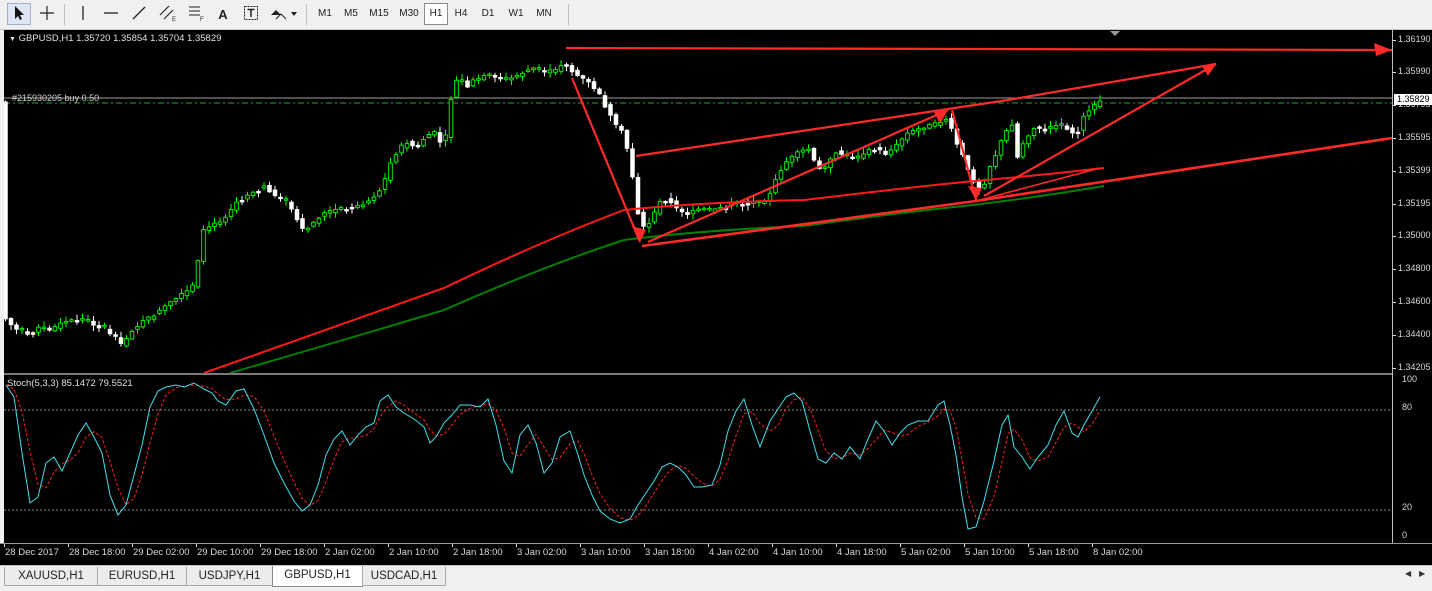 This screenshot has width=1432, height=591. I want to click on equidistant-channel-tool-button: E, so click(168, 14).